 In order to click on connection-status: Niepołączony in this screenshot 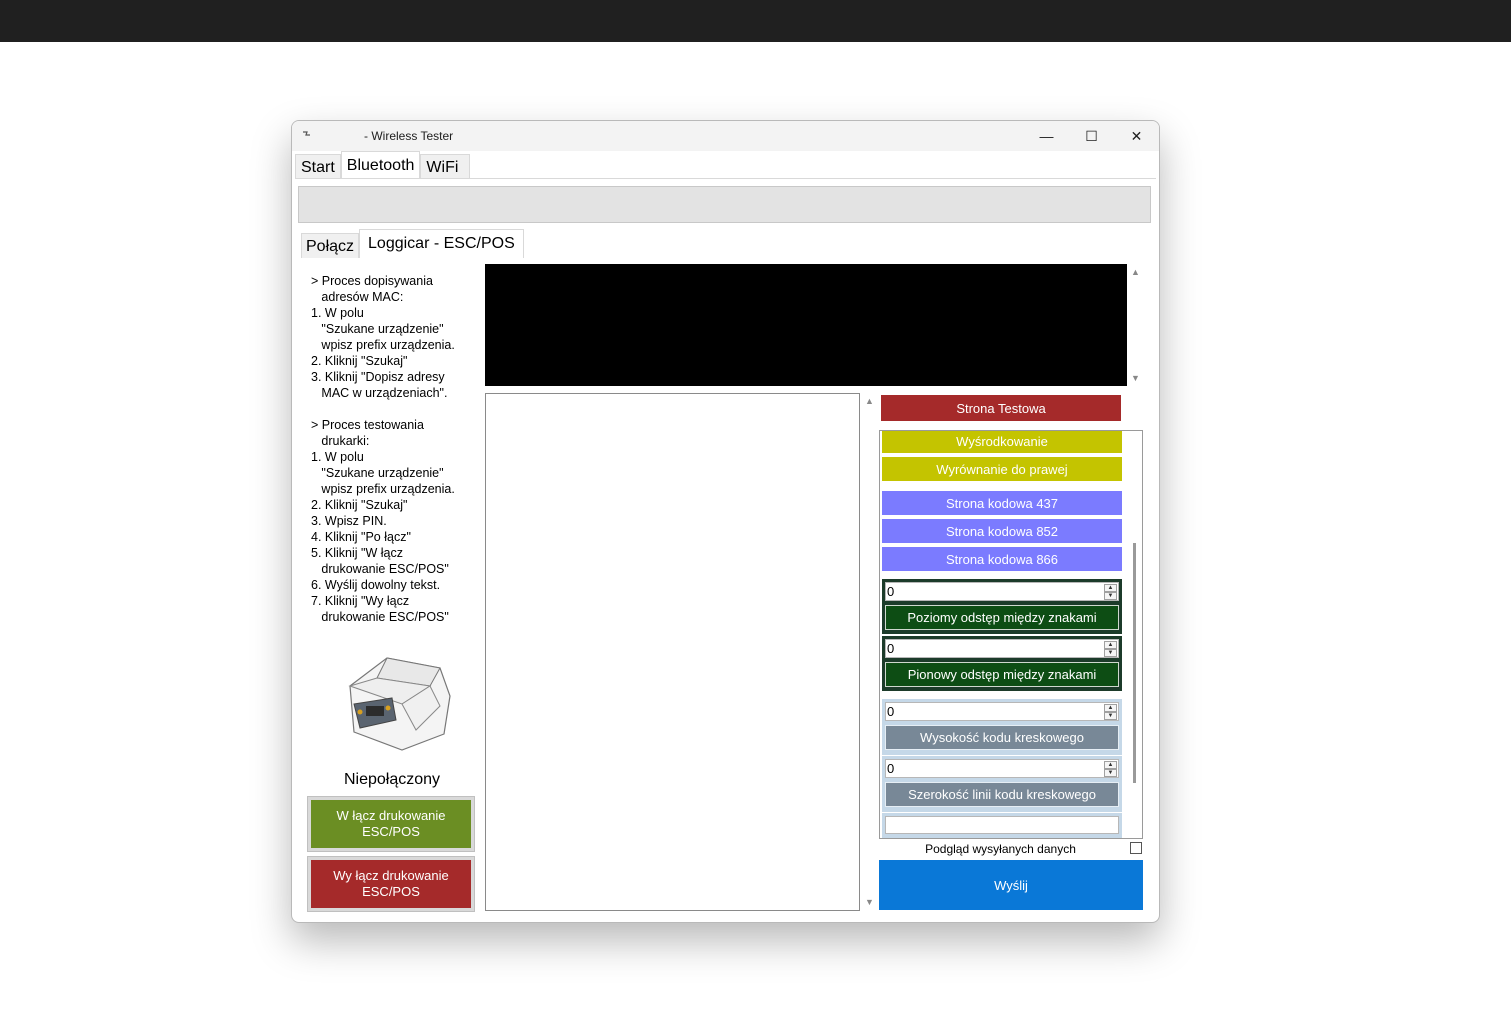, I will do `click(392, 779)`.